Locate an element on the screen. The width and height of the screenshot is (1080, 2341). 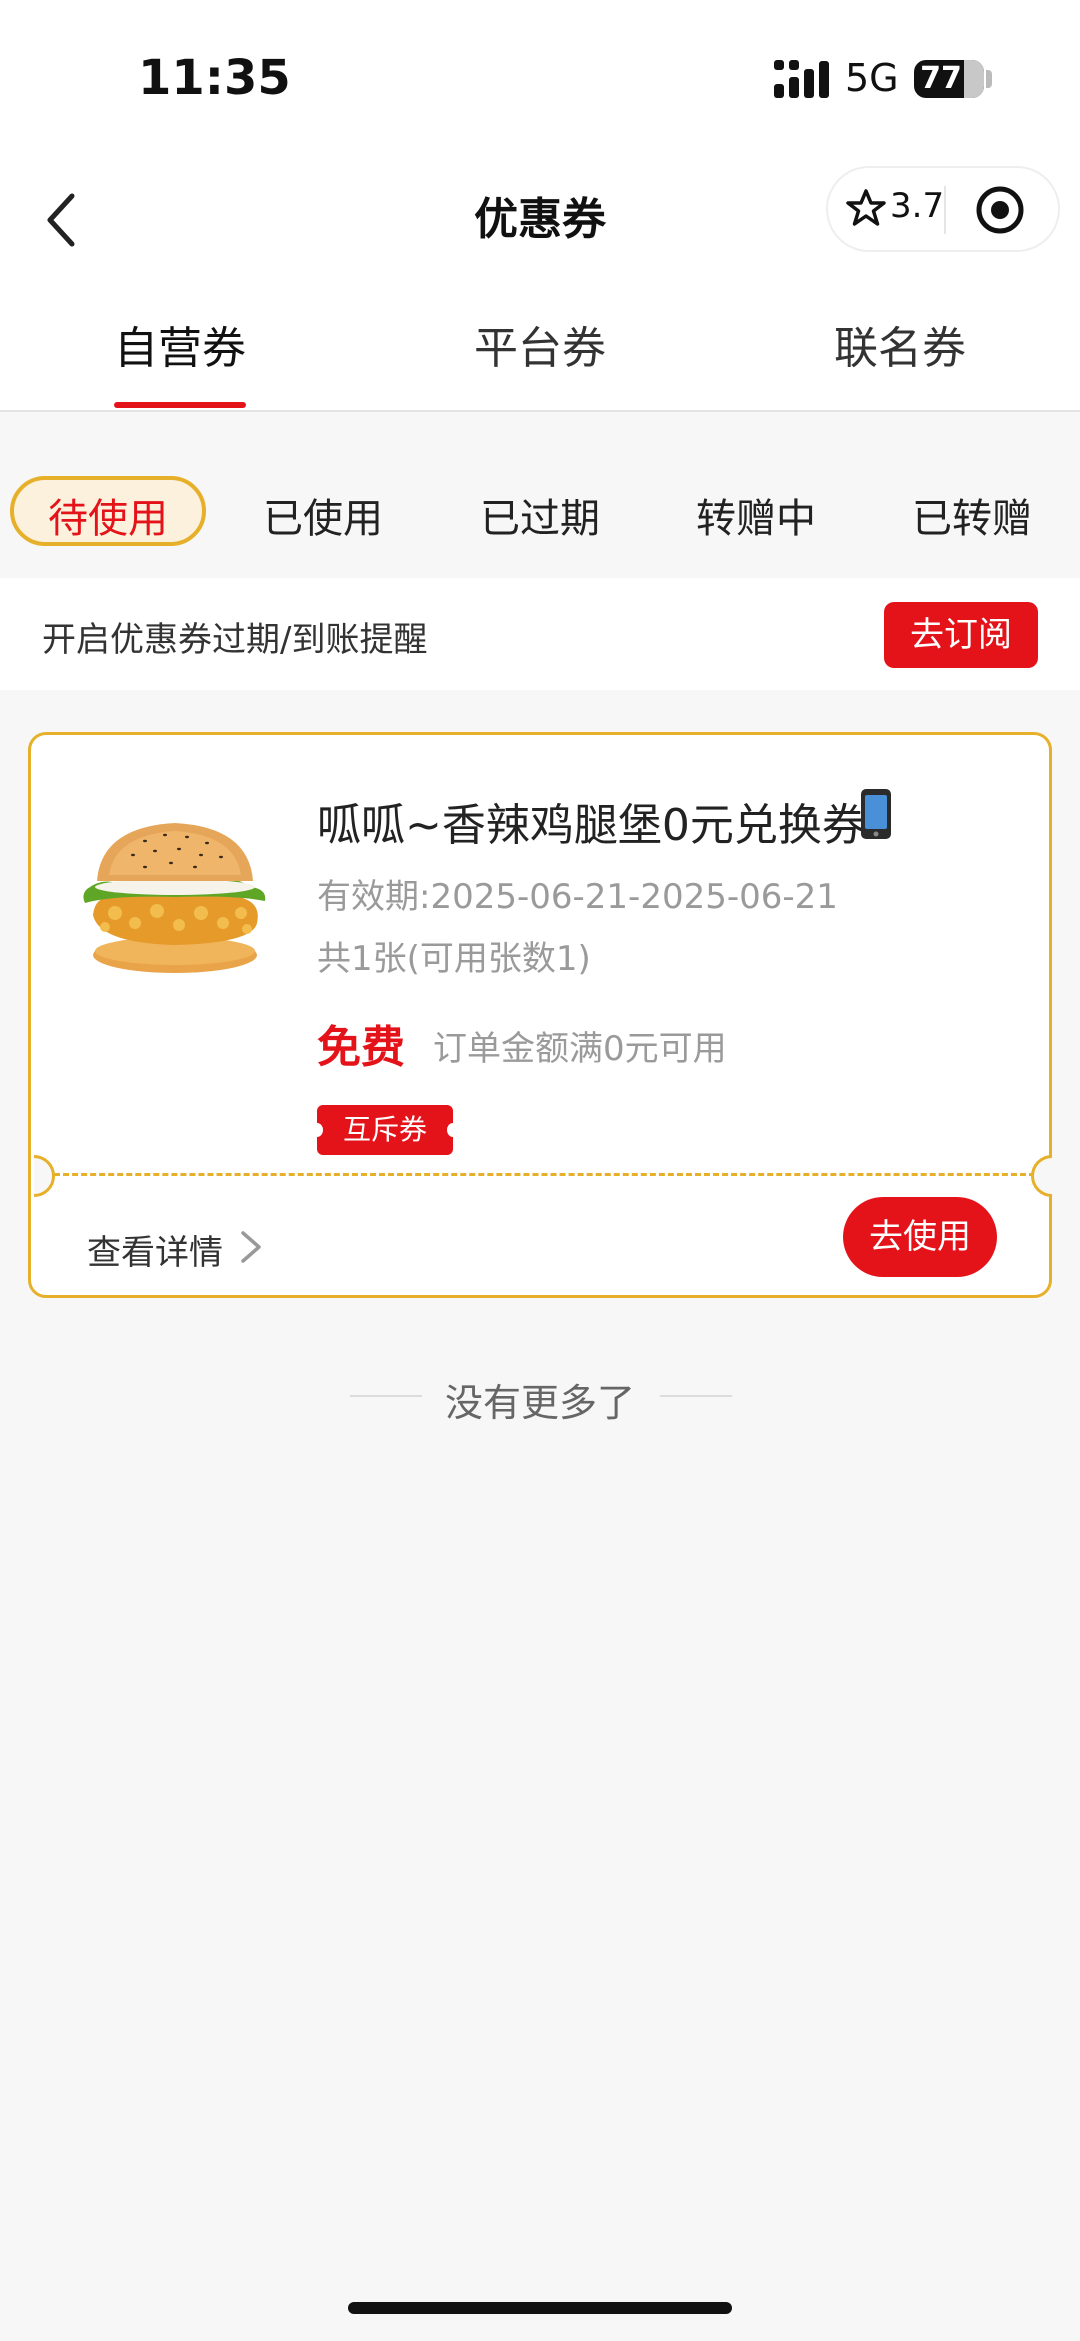
view-details-link: 查看详情 is located at coordinates (155, 1249).